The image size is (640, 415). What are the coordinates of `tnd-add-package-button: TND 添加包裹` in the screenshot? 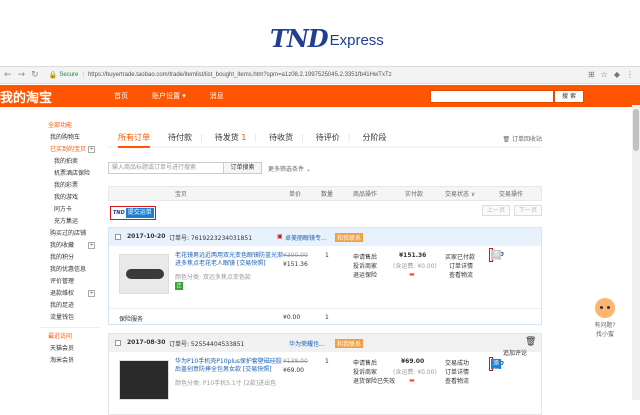 It's located at (497, 374).